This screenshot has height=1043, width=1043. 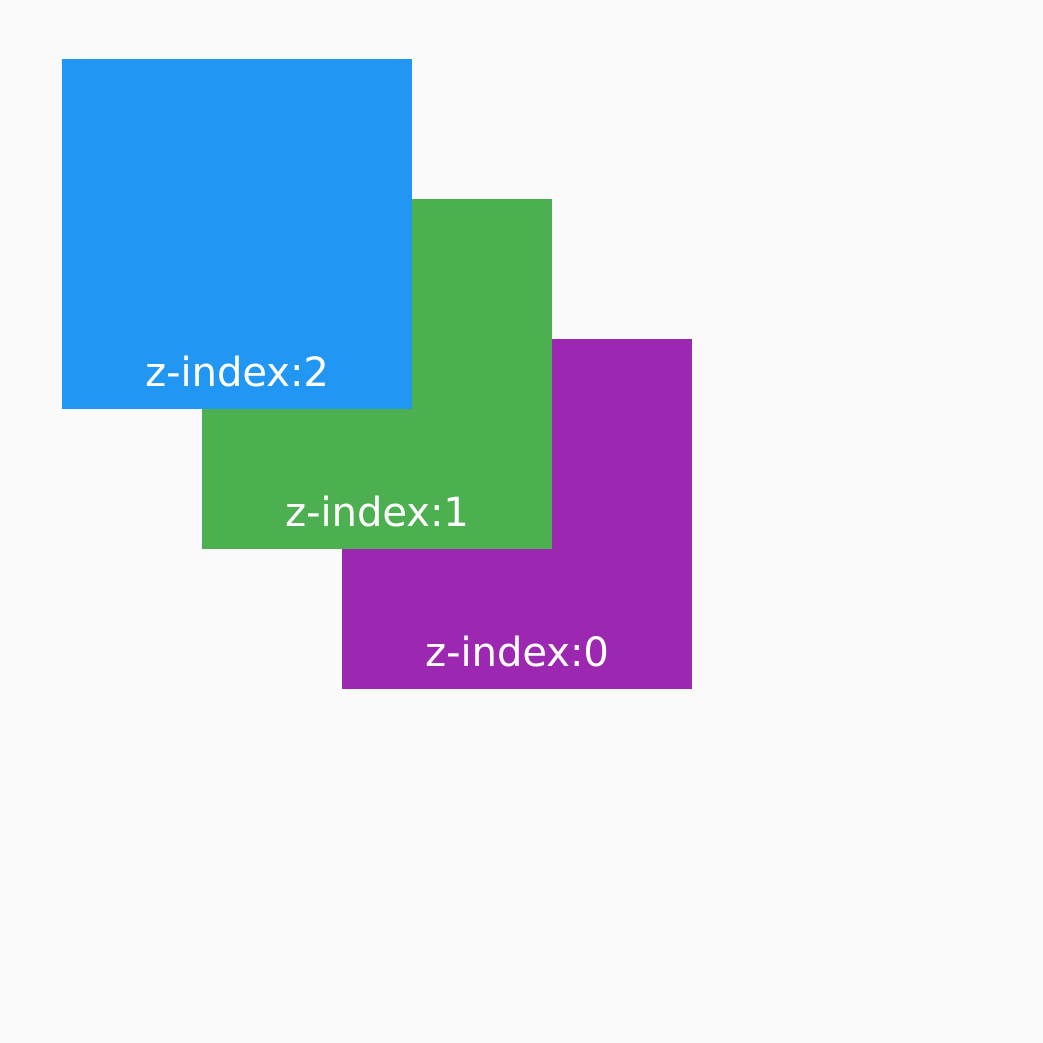 I want to click on box-label: z-index:0, so click(x=517, y=653).